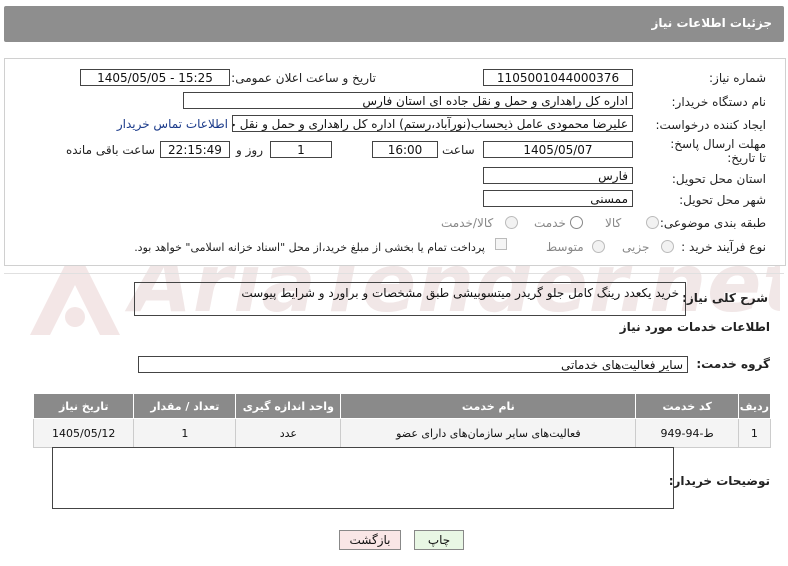  Describe the element at coordinates (155, 77) in the screenshot. I see `announce-datetime-field: 1405/05/05 - 15:25` at that location.